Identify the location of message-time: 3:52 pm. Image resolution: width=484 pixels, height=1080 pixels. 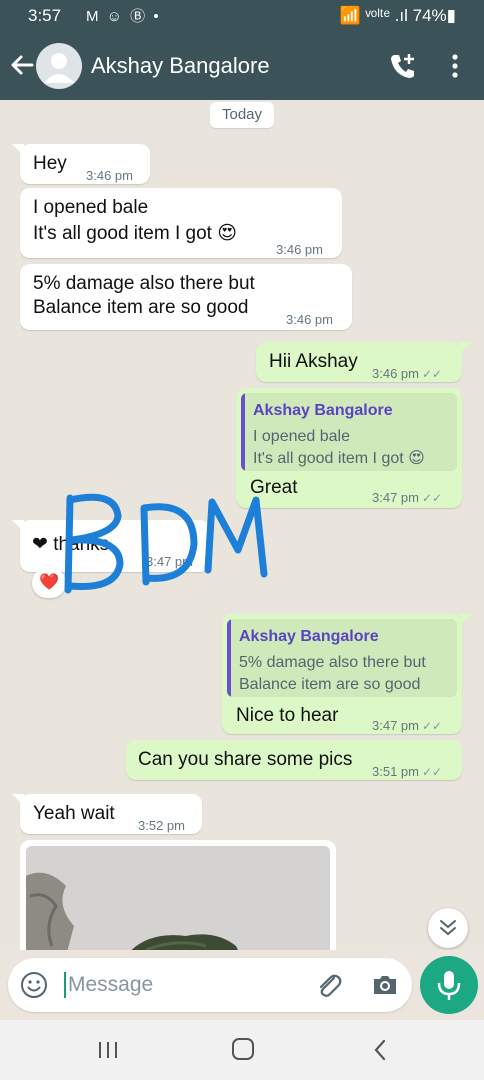
(161, 825).